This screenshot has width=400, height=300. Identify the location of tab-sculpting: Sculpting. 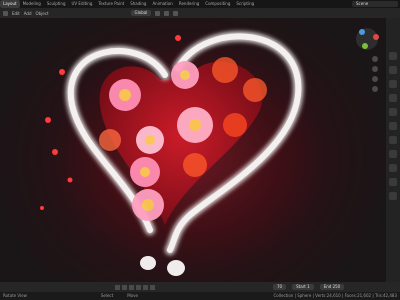
(56, 4).